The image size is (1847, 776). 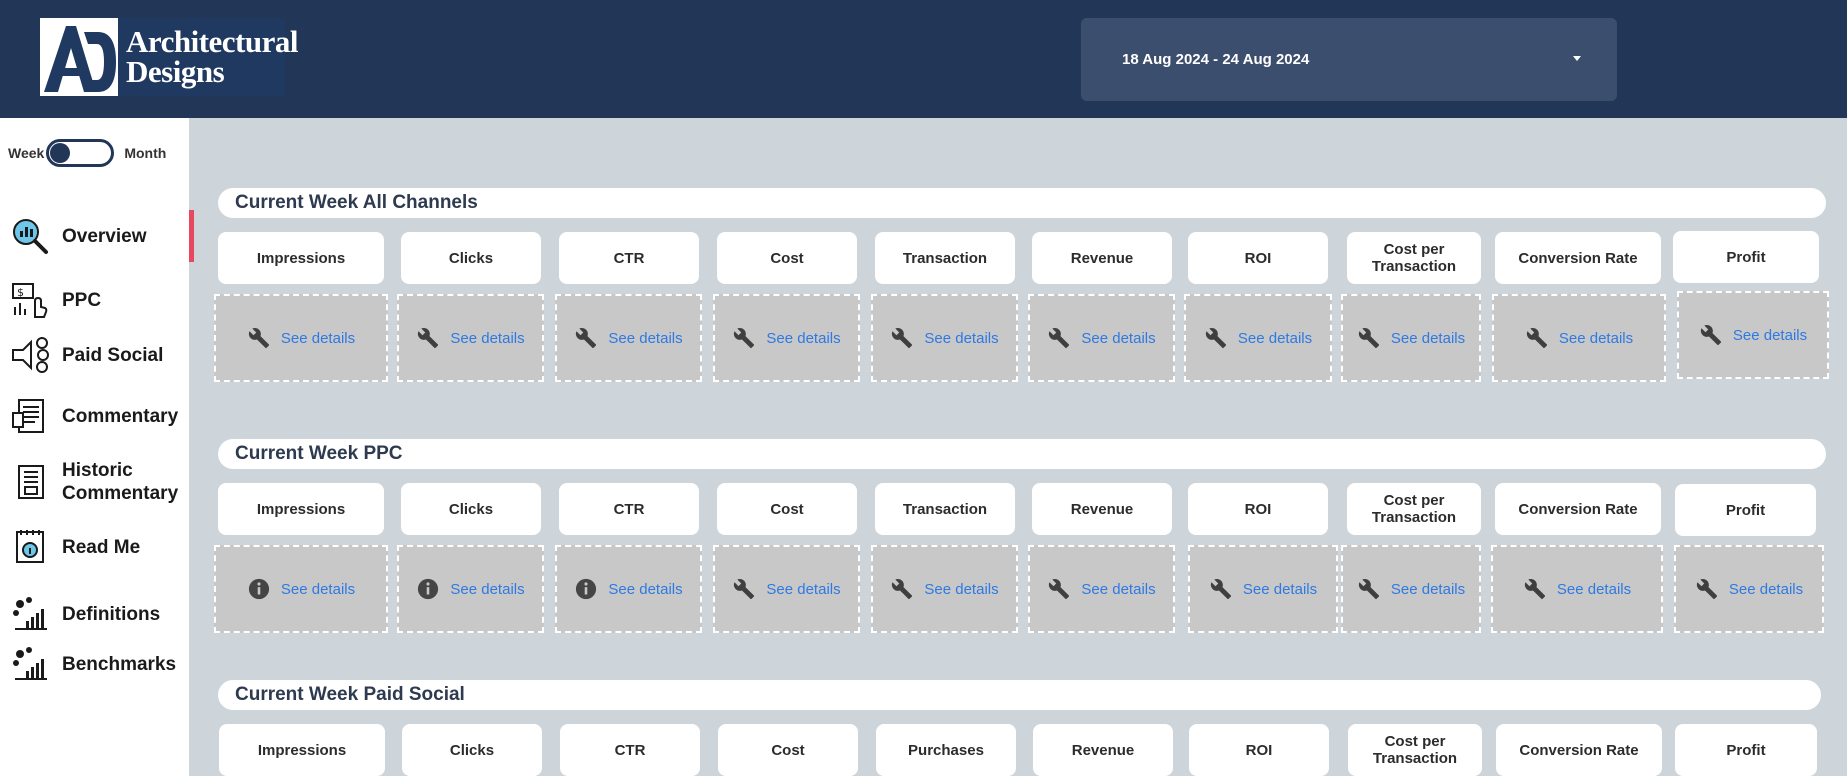 I want to click on metric-card-impressions: Impressions, so click(x=302, y=750).